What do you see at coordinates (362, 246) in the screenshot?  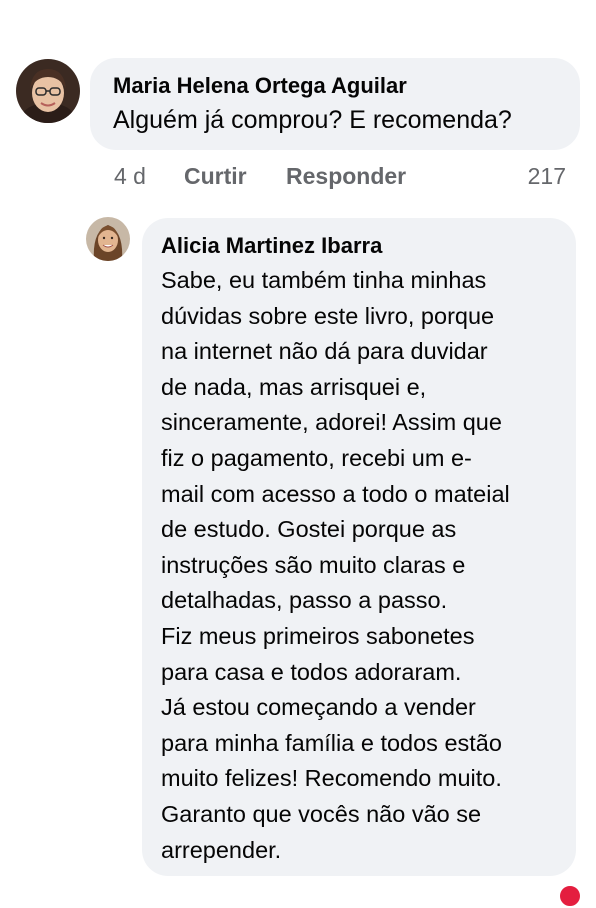 I see `comment-author: Alicia Martinez Ibarra` at bounding box center [362, 246].